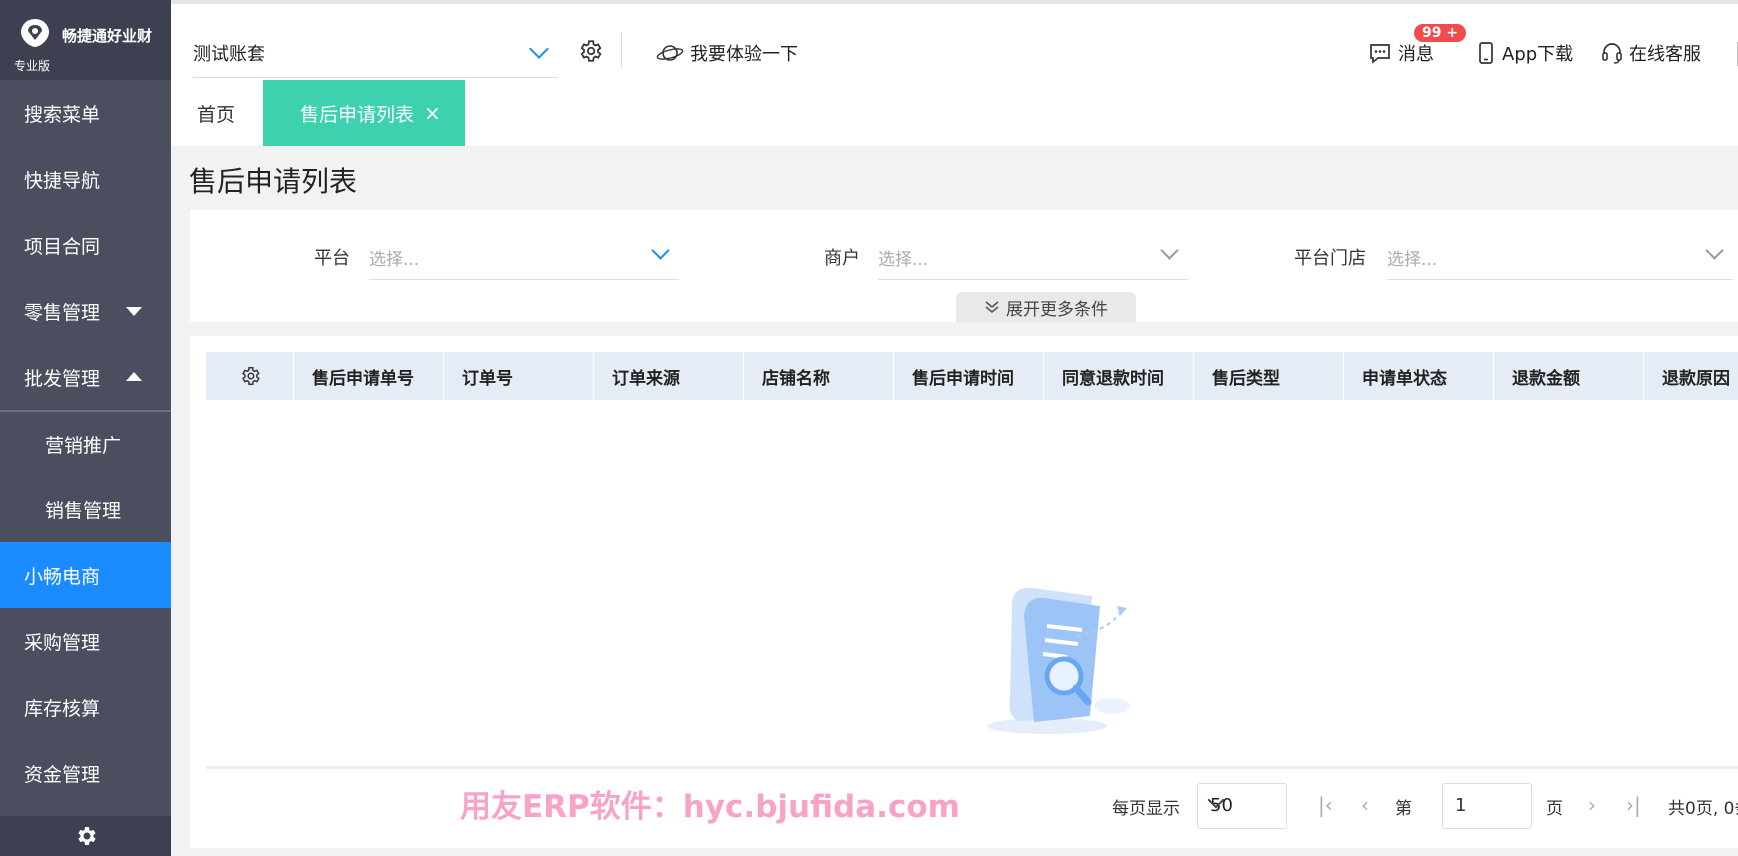 Image resolution: width=1738 pixels, height=856 pixels. I want to click on page-number-value: 1, so click(1461, 805).